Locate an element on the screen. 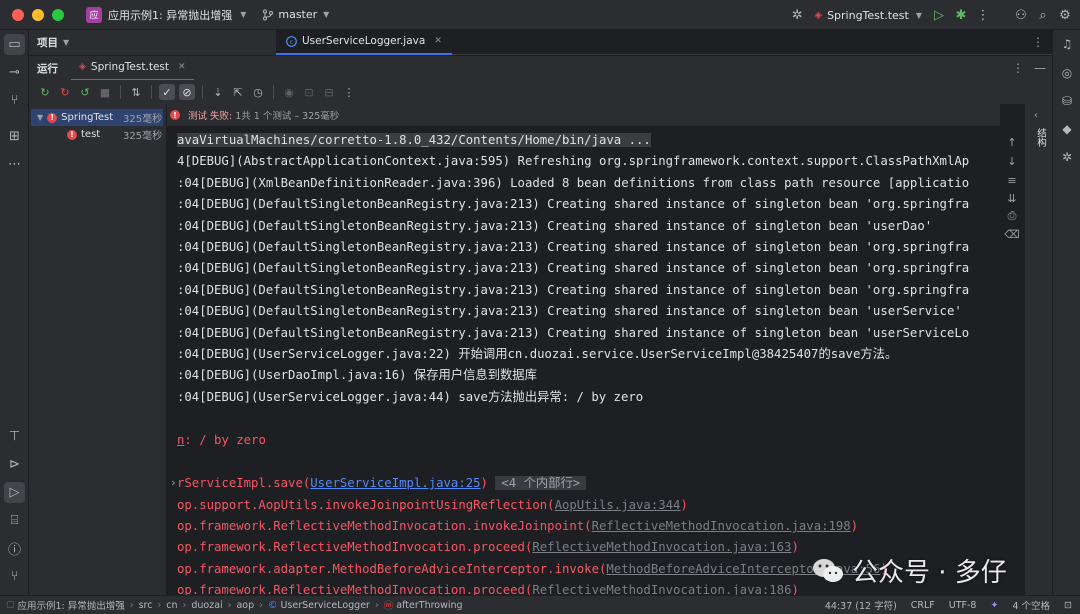  breadcrumb-item: src is located at coordinates (146, 605).